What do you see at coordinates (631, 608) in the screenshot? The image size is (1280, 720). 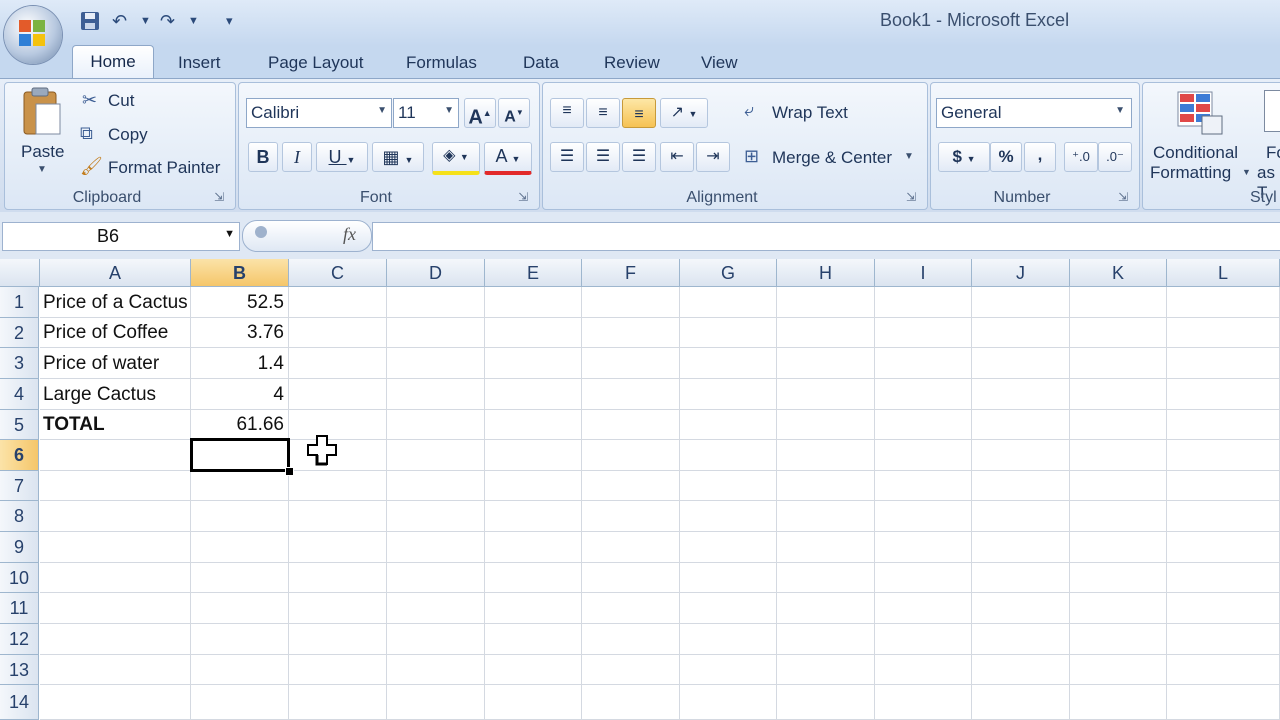 I see `cell-f11` at bounding box center [631, 608].